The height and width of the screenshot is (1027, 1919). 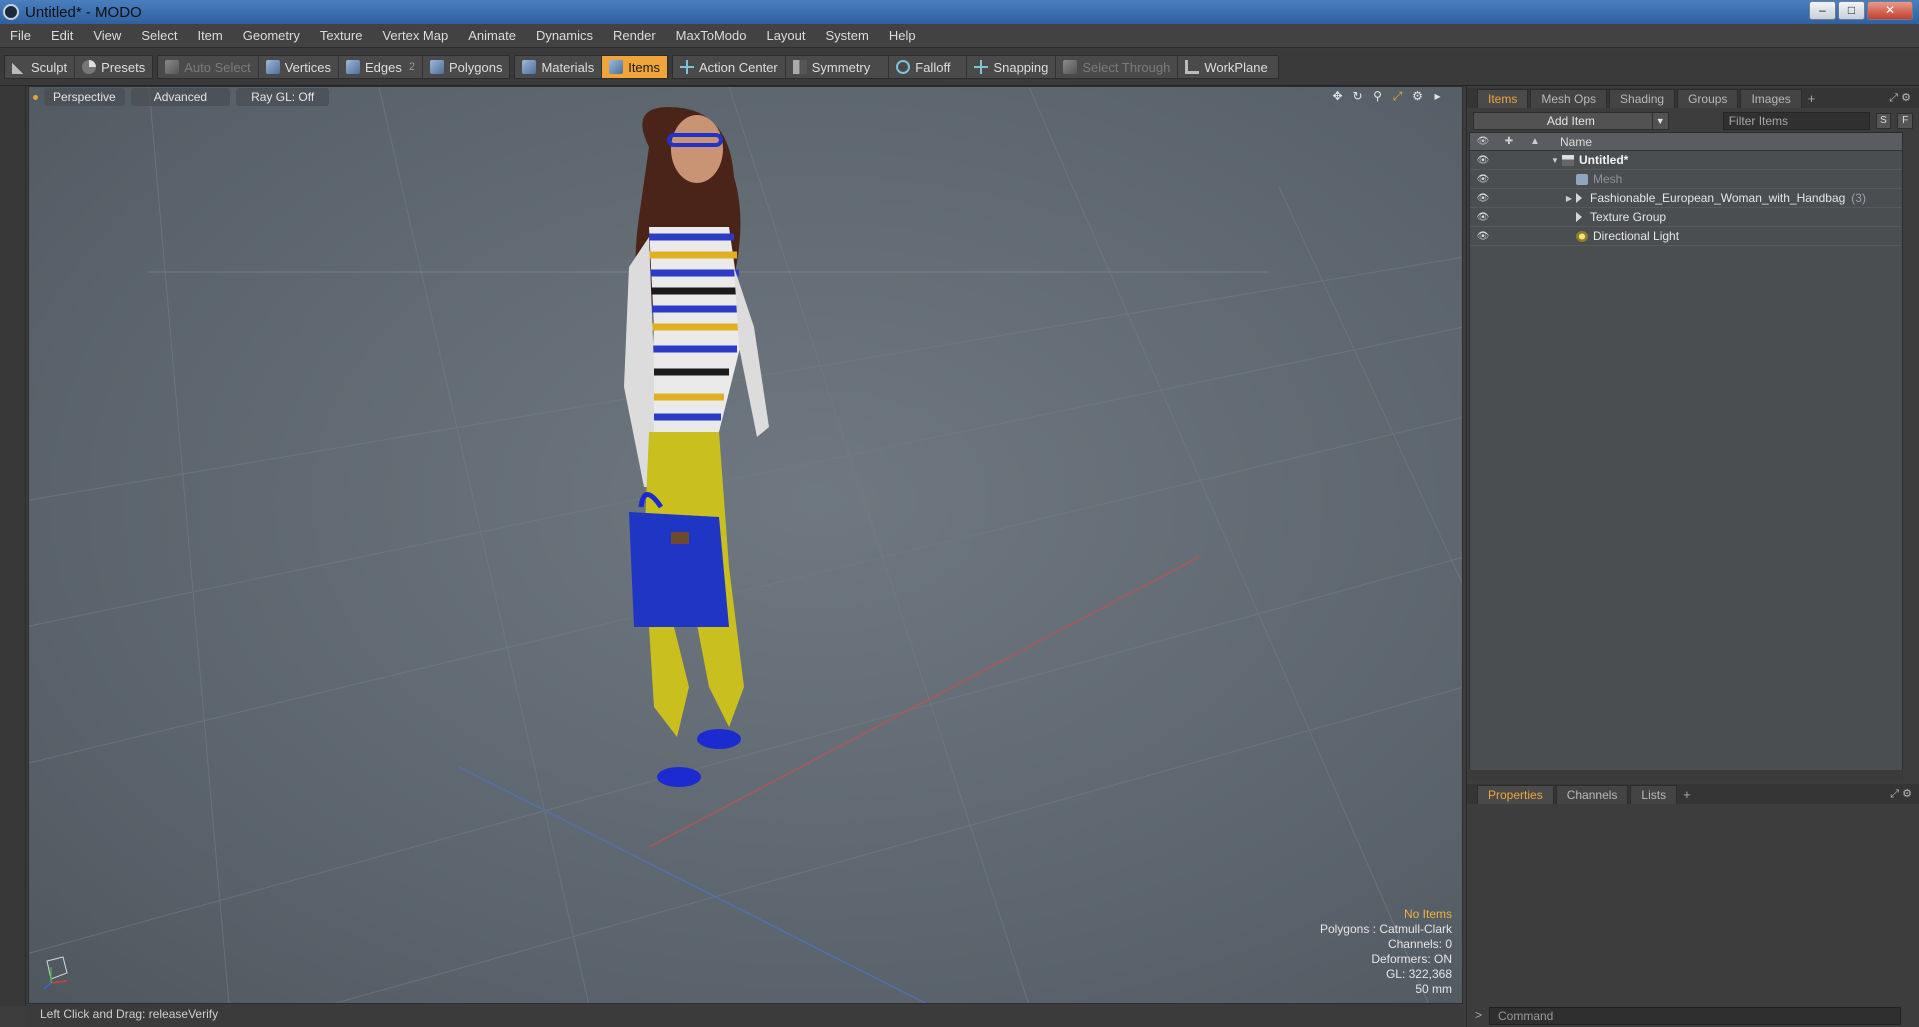 What do you see at coordinates (1883, 121) in the screenshot?
I see `filter-s-button: S` at bounding box center [1883, 121].